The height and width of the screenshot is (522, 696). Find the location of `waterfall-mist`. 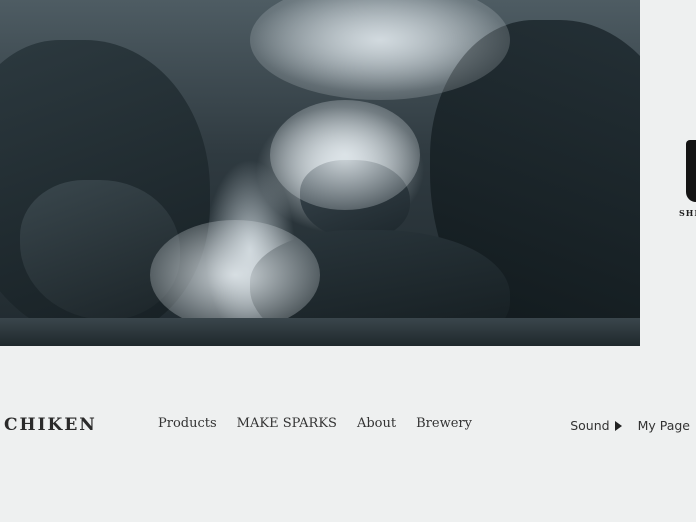

waterfall-mist is located at coordinates (345, 155).